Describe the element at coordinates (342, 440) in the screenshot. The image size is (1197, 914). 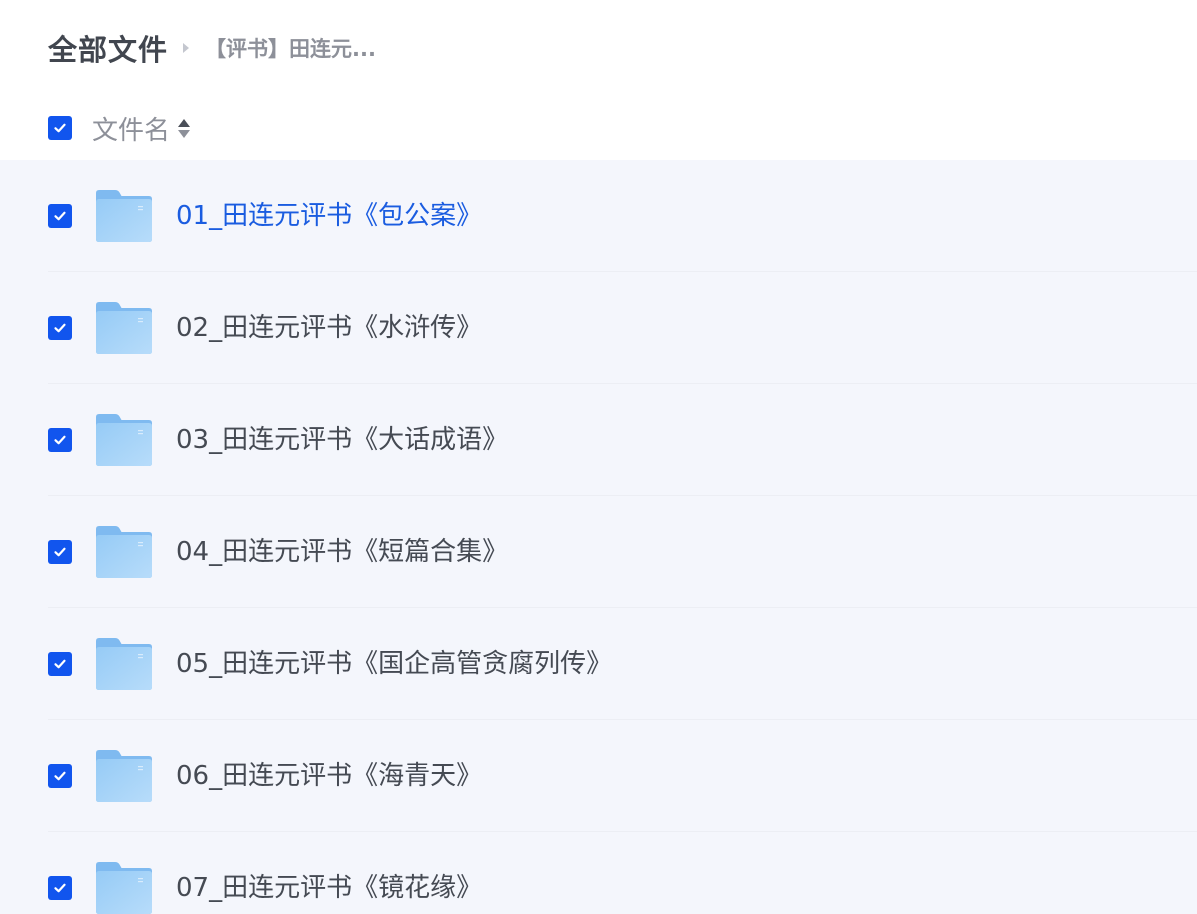
I see `file-name: 03_田连元评书《大话成语》` at that location.